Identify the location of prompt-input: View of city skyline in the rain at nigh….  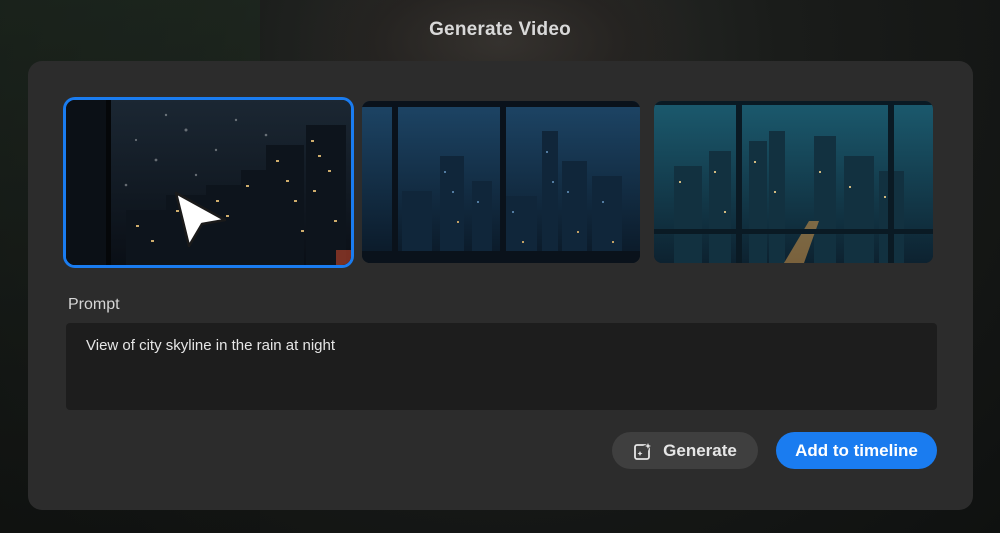
(501, 366).